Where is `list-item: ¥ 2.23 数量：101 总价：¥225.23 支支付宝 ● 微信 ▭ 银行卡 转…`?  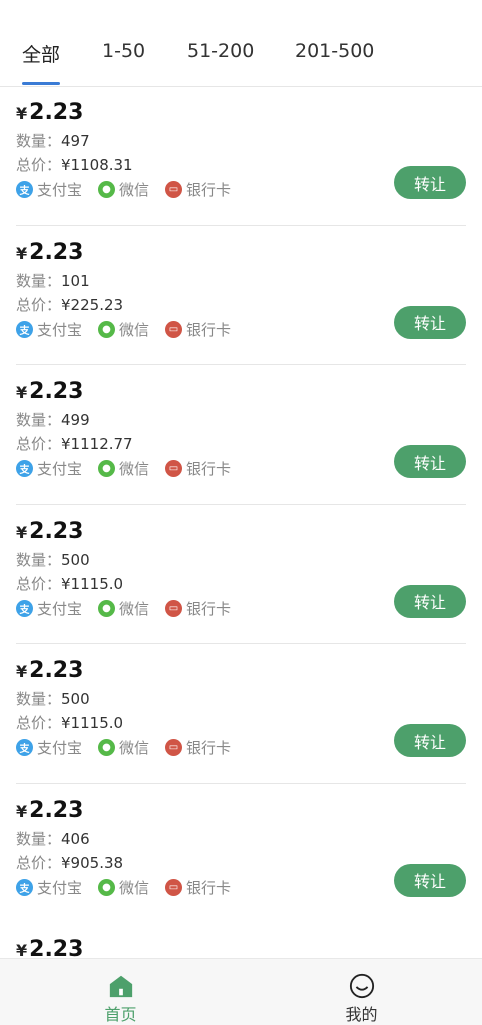
list-item: ¥ 2.23 数量：101 总价：¥225.23 支支付宝 ● 微信 ▭ 银行卡 转… is located at coordinates (241, 295).